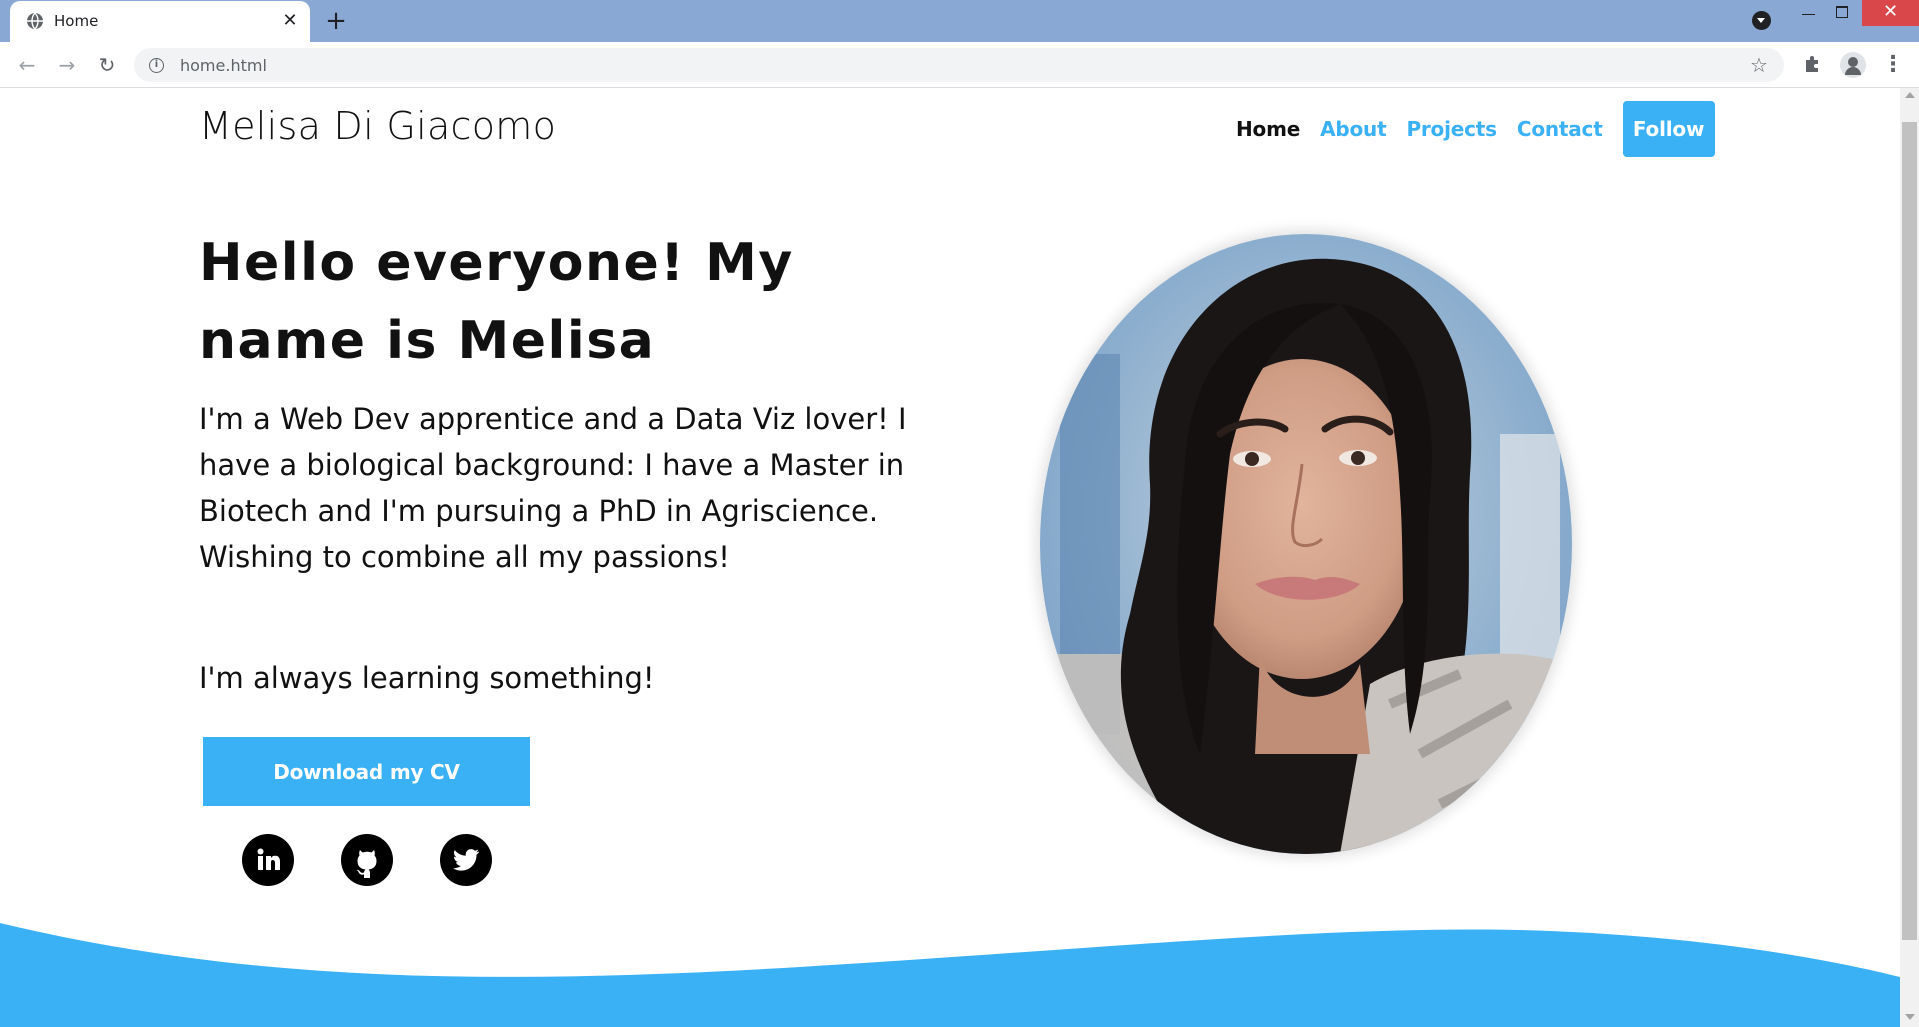  What do you see at coordinates (336, 22) in the screenshot?
I see `new-tab-button: +` at bounding box center [336, 22].